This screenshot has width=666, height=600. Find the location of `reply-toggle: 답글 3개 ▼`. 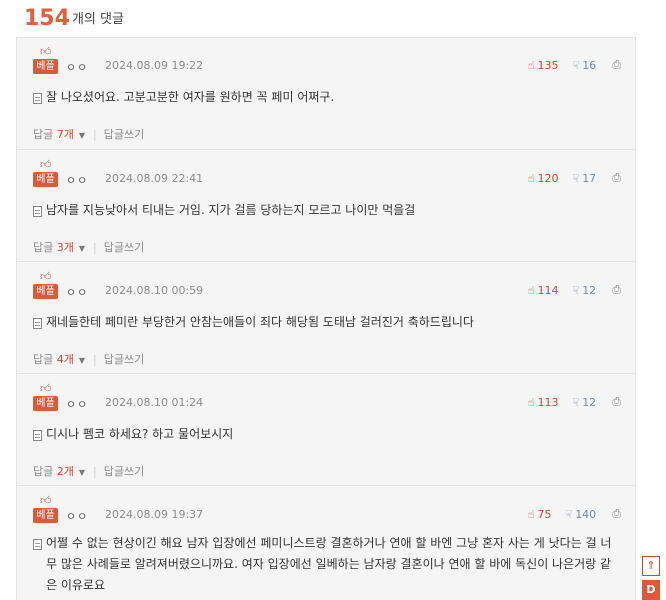

reply-toggle: 답글 3개 ▼ is located at coordinates (59, 247).